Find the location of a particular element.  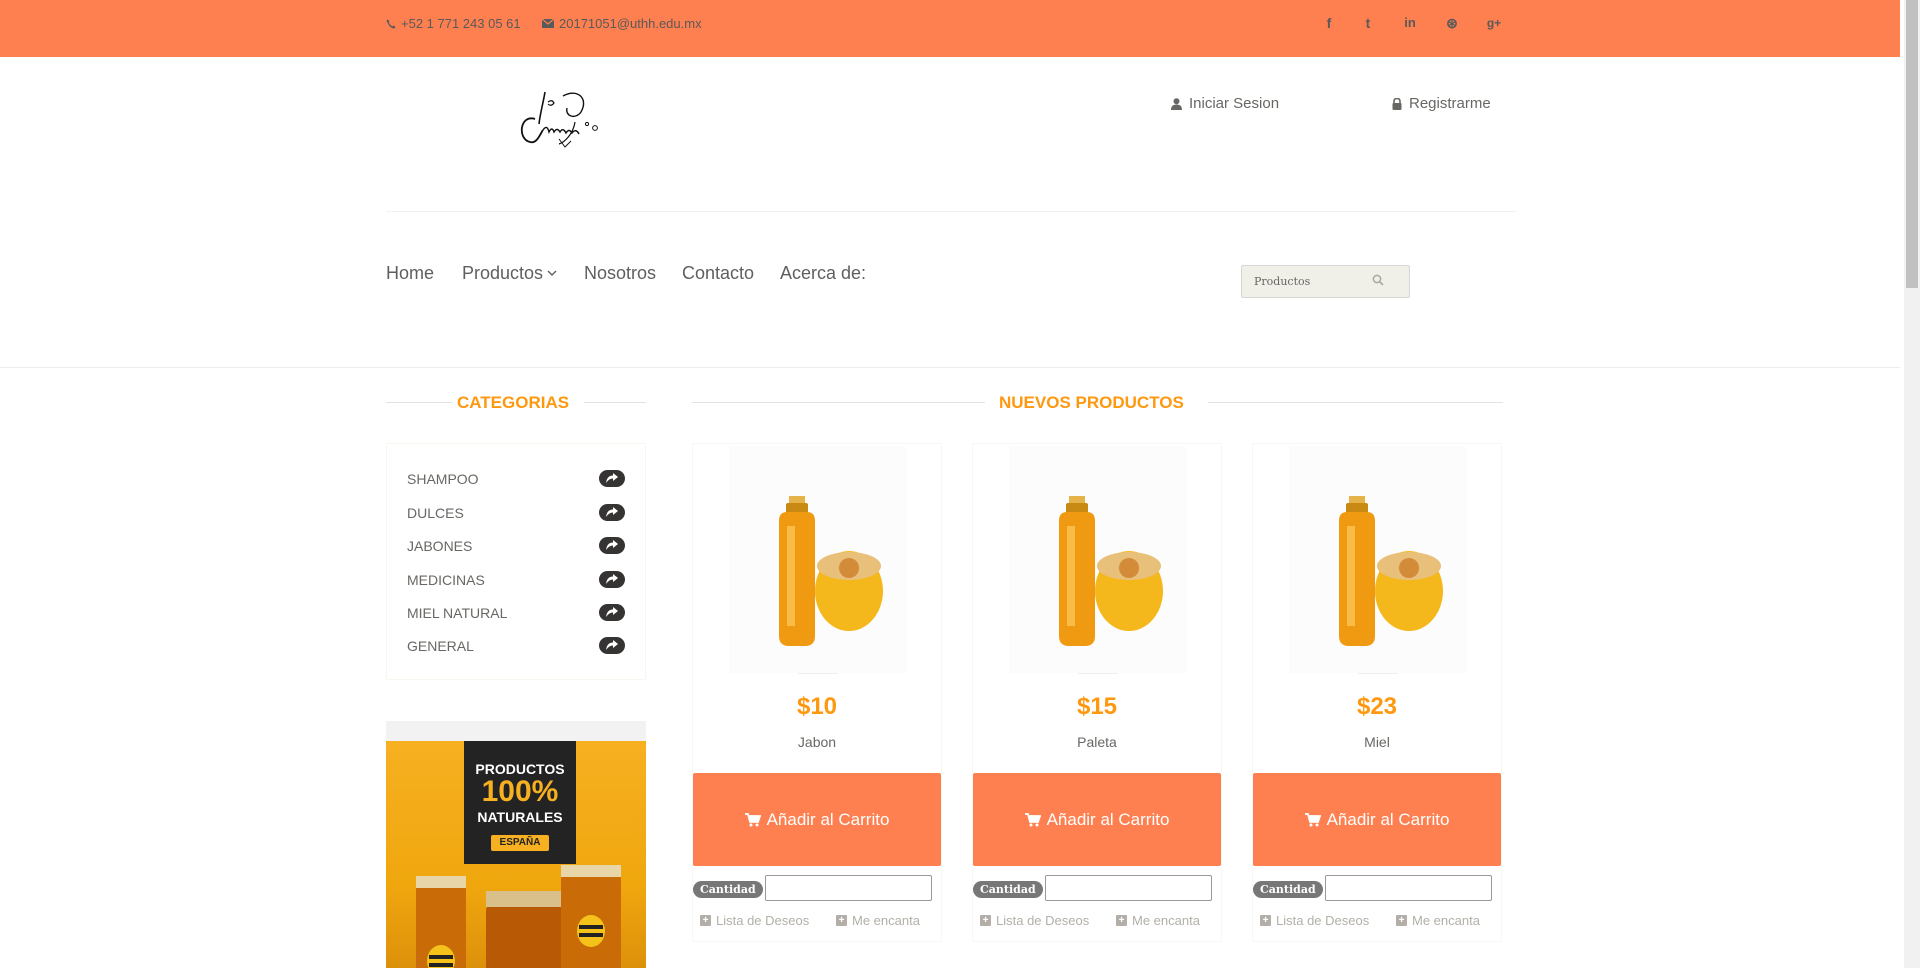

product-price: $10 is located at coordinates (817, 706).